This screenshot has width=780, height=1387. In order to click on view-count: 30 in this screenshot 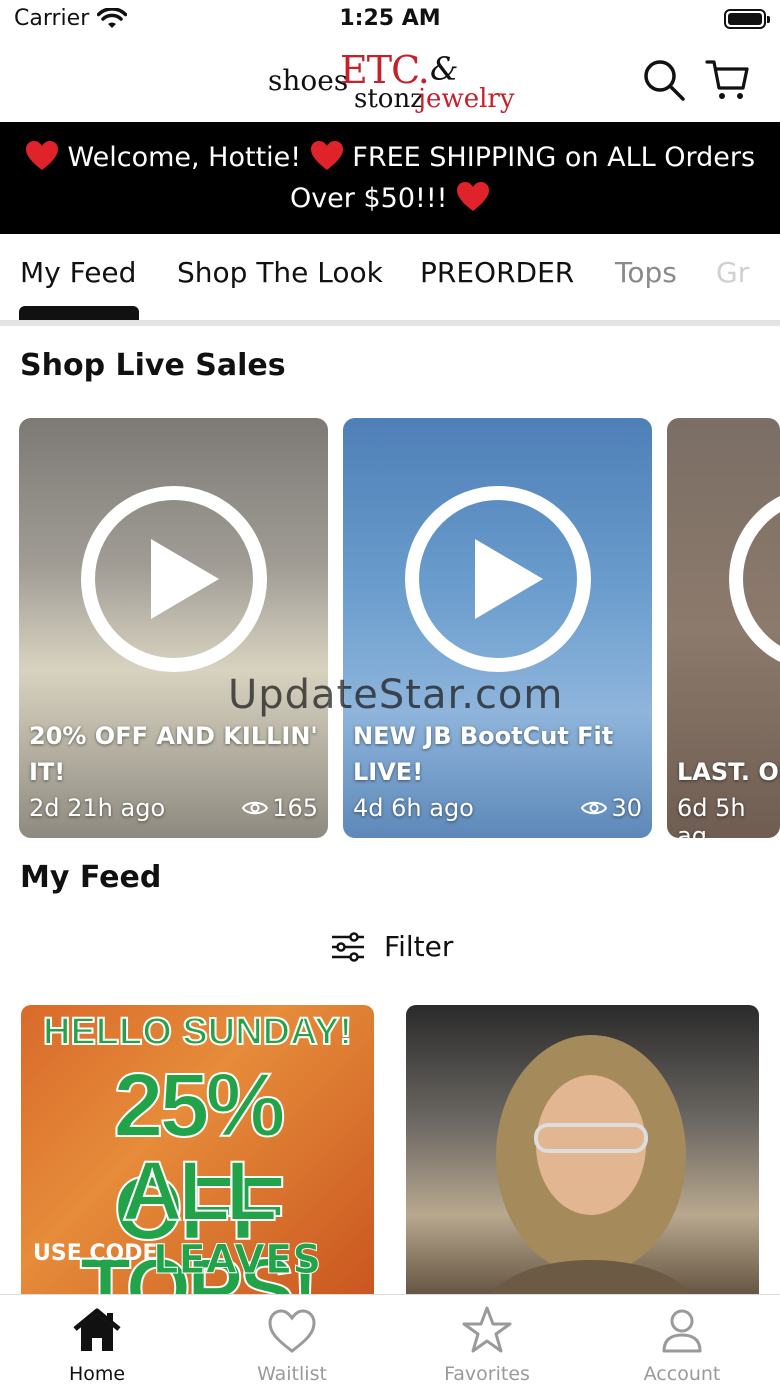, I will do `click(611, 808)`.